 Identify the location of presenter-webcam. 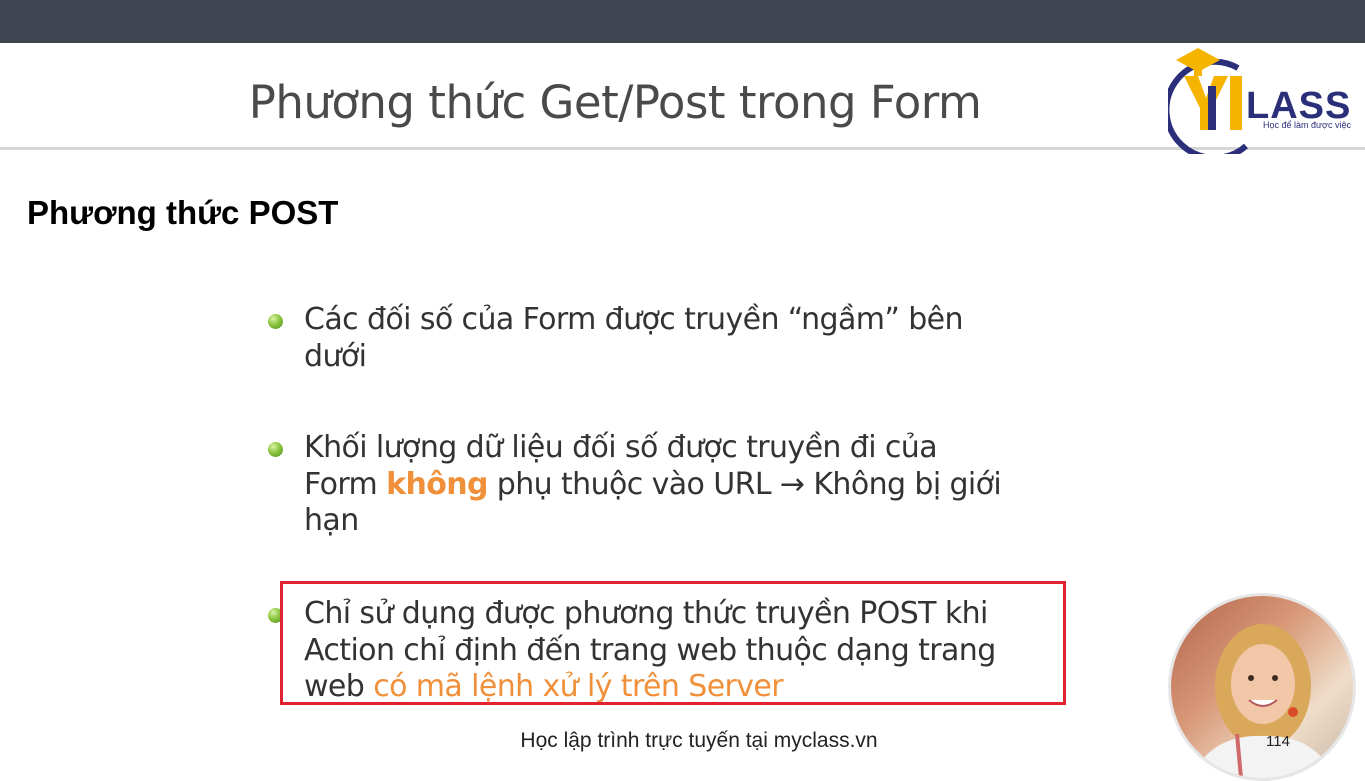
(1262, 687).